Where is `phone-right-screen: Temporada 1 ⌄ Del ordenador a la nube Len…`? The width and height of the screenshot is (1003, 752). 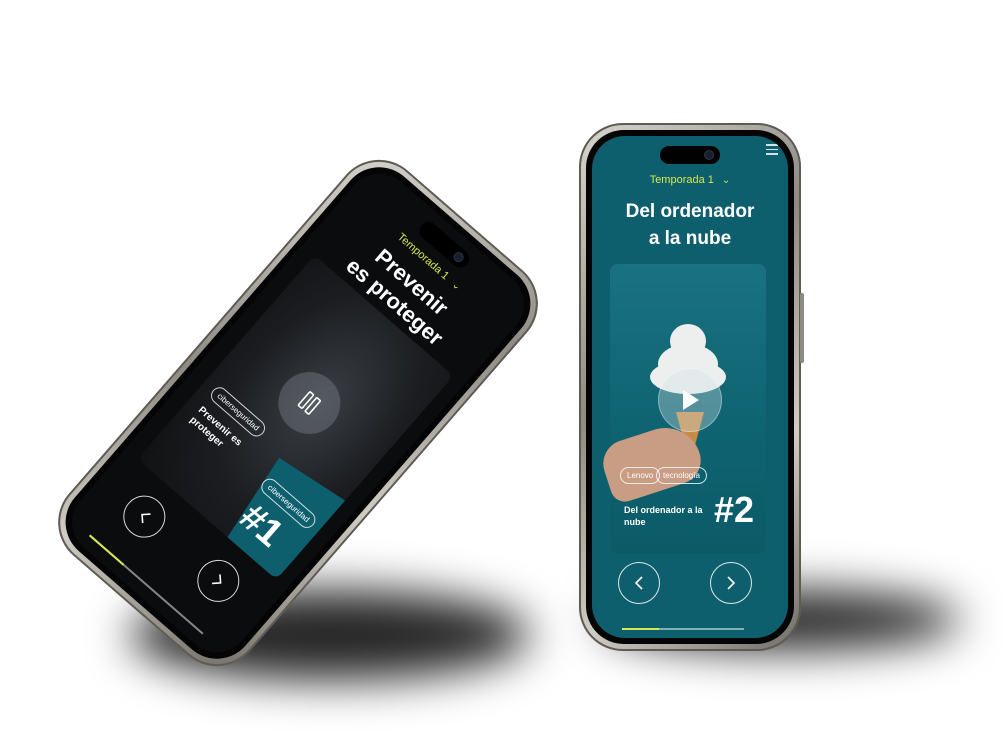 phone-right-screen: Temporada 1 ⌄ Del ordenador a la nube Len… is located at coordinates (690, 387).